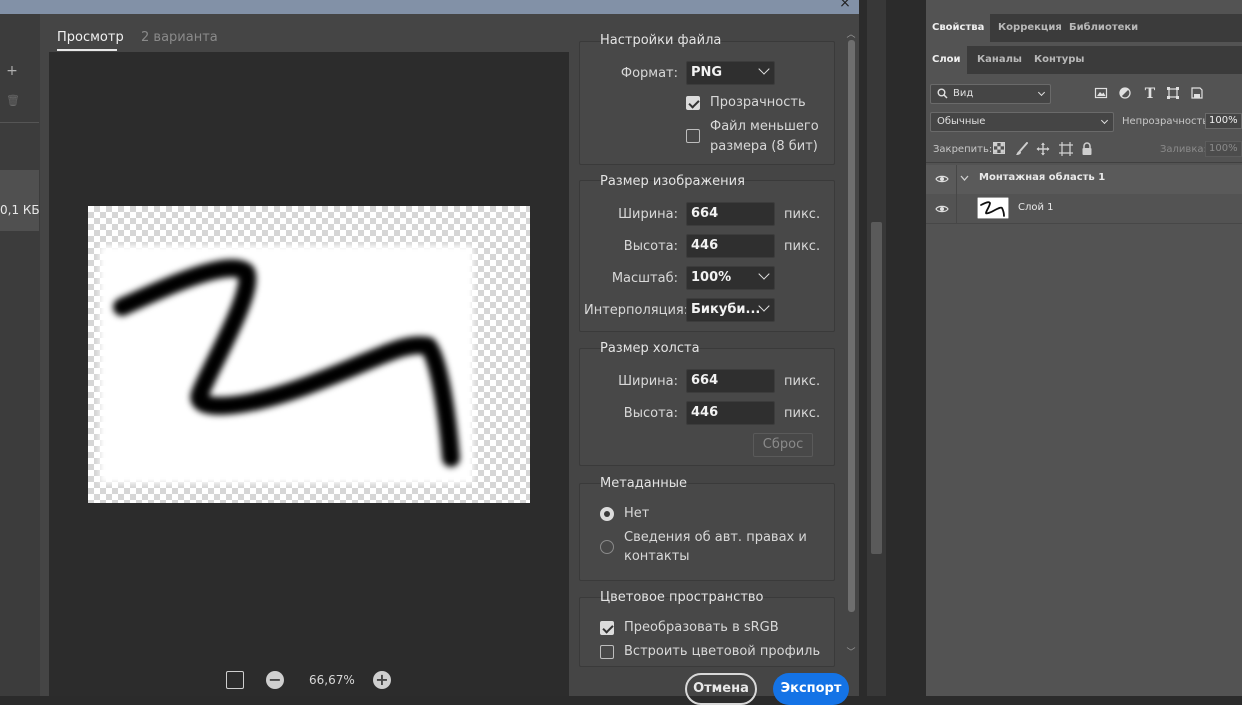 Image resolution: width=1242 pixels, height=705 pixels. Describe the element at coordinates (1066, 149) in the screenshot. I see `lock-artboard-icon` at that location.